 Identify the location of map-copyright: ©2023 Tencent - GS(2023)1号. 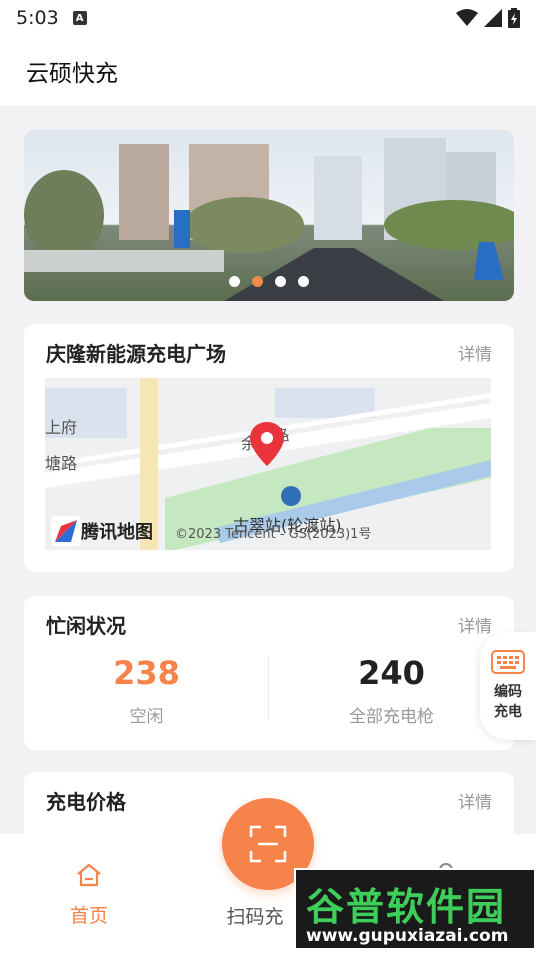
(273, 534).